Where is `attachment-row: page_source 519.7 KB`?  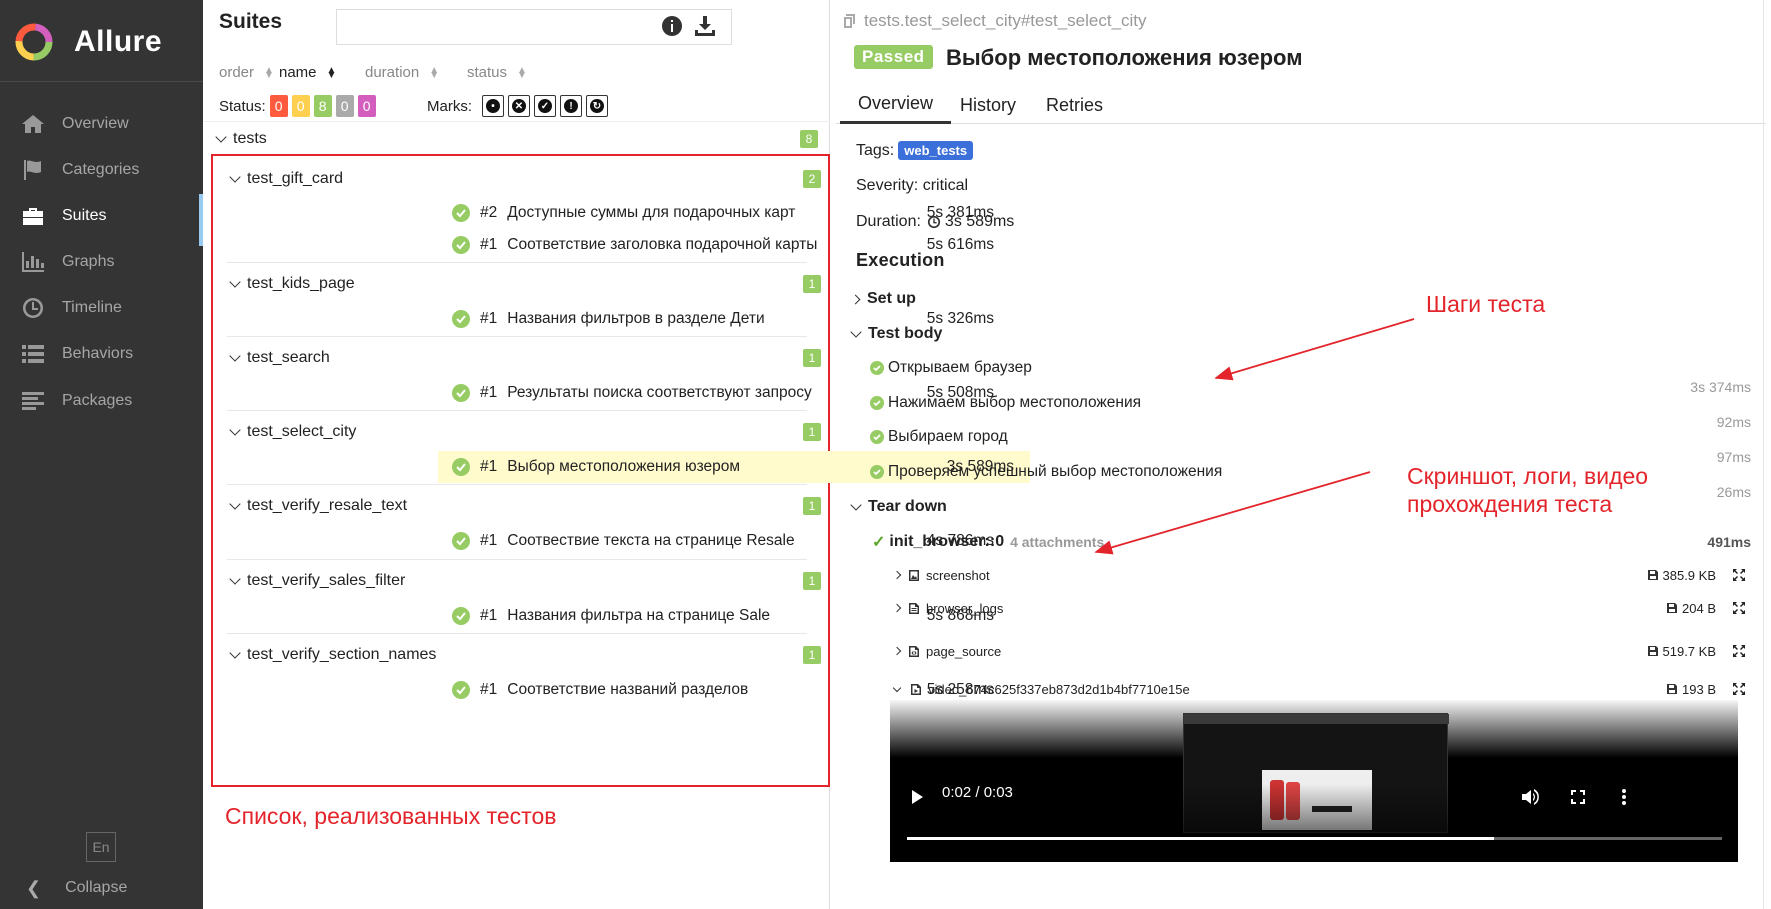 attachment-row: page_source 519.7 KB is located at coordinates (1319, 651).